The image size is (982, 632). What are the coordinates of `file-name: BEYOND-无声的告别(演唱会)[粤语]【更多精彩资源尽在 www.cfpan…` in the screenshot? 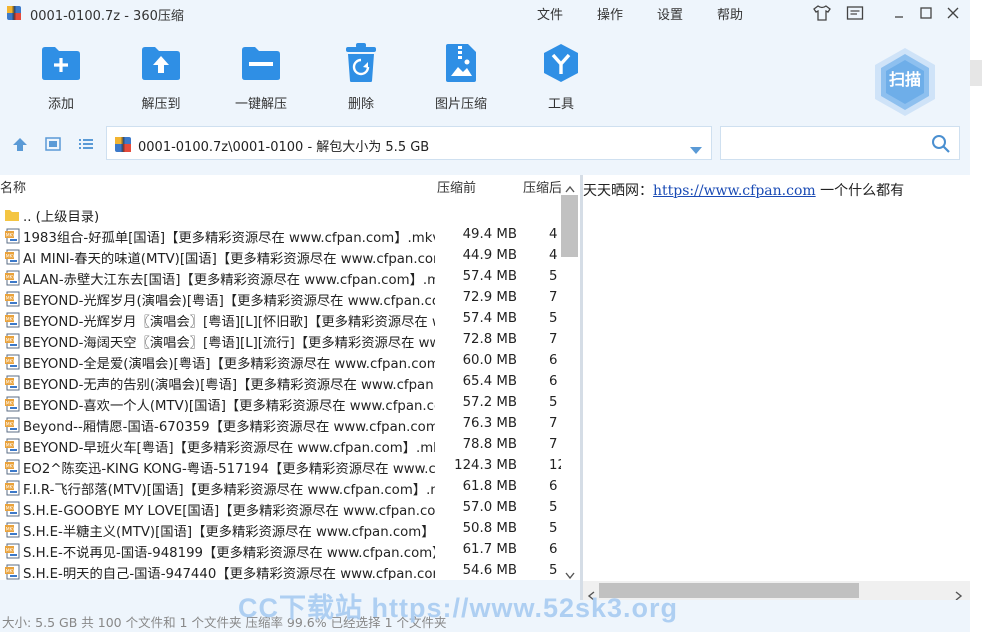 It's located at (229, 385).